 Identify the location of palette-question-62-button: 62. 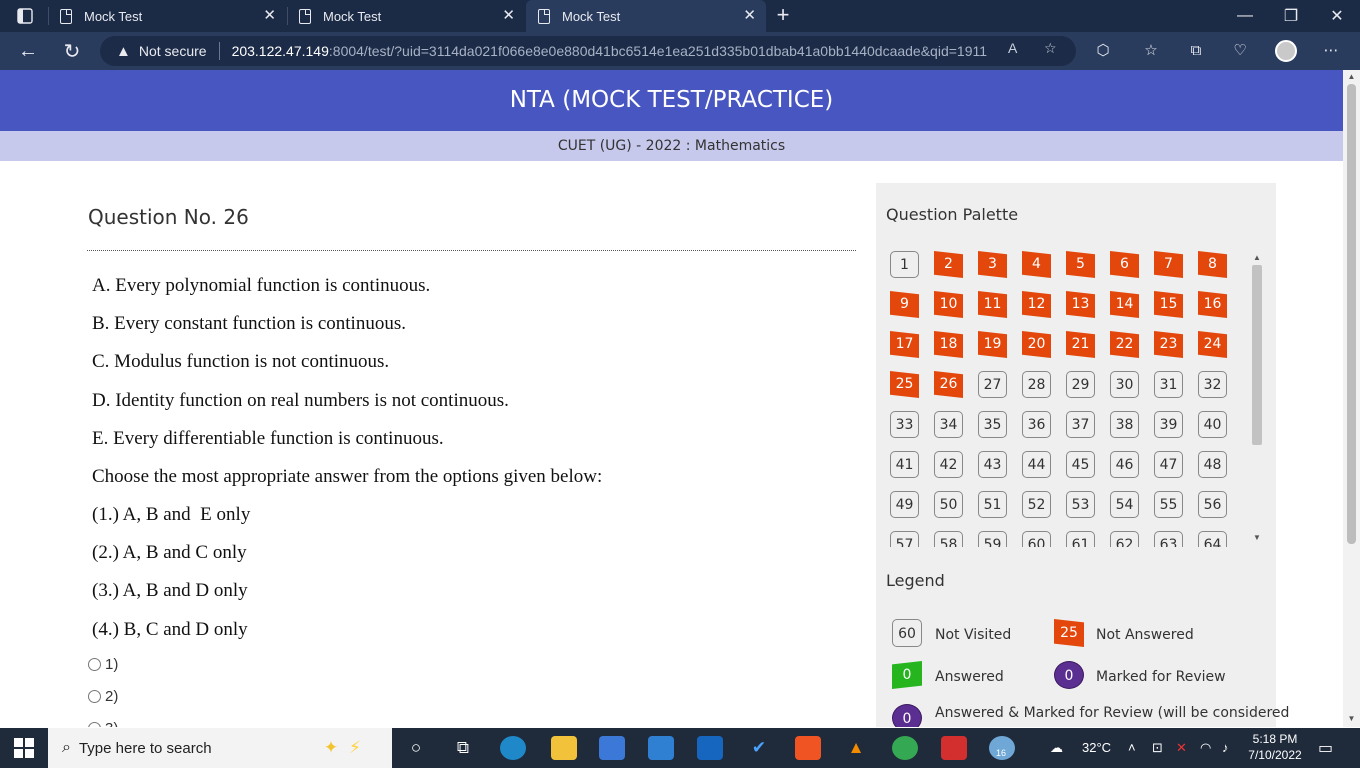
(1124, 539).